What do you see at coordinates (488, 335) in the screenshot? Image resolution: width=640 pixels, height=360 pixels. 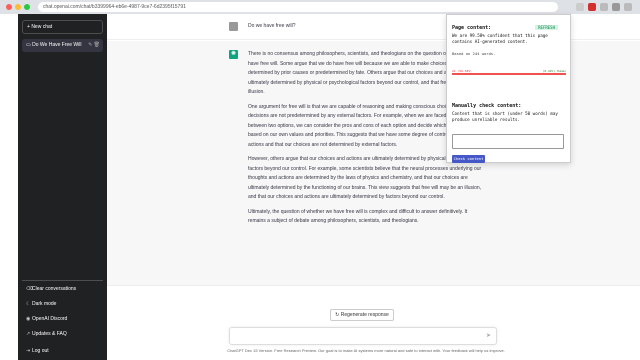 I see `send-icon: ➤` at bounding box center [488, 335].